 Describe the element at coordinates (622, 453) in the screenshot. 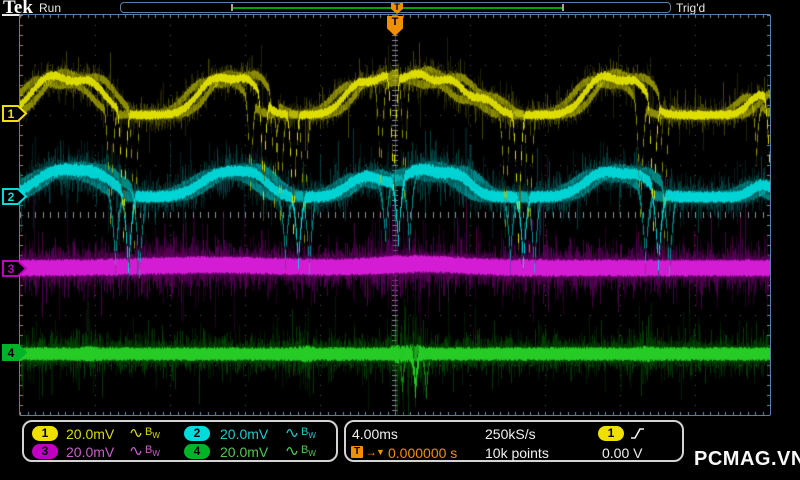

I see `trigger-level: 0.00 V` at that location.